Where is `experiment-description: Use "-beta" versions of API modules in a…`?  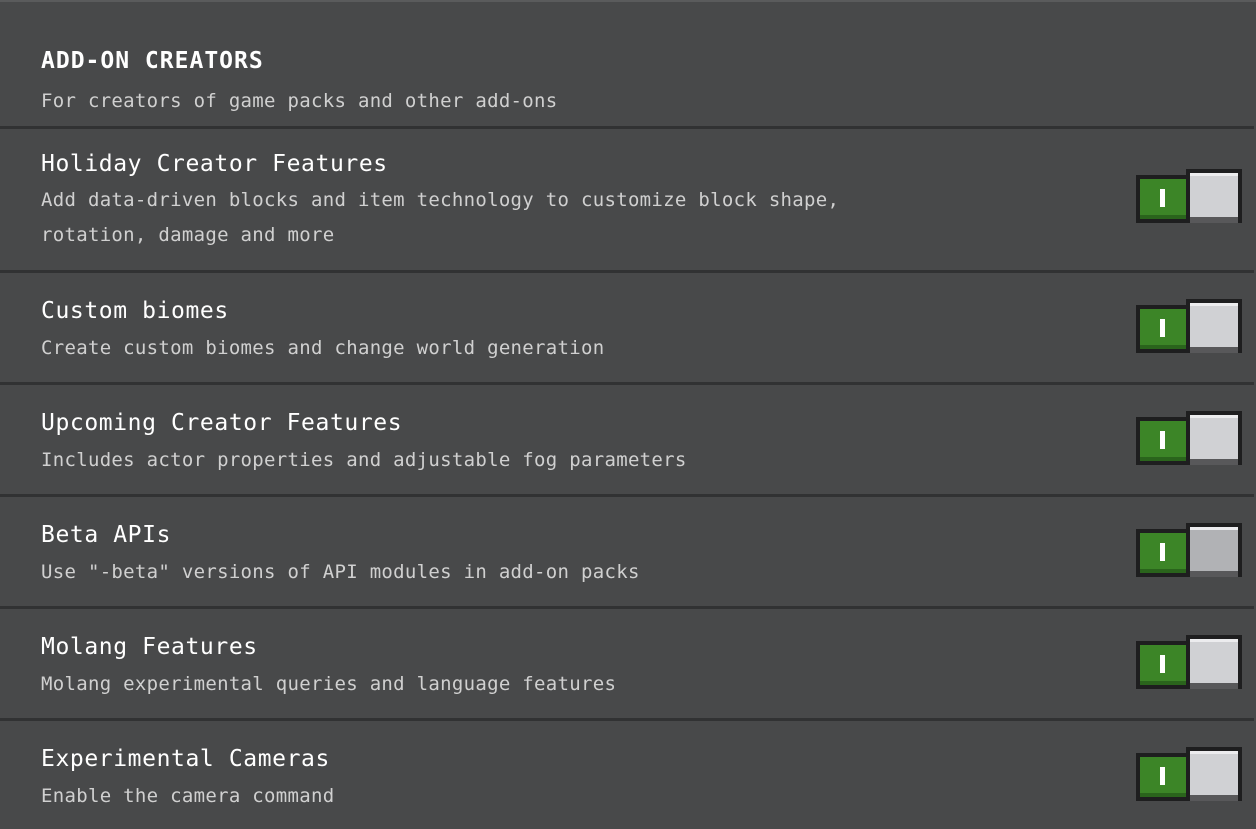 experiment-description: Use "-beta" versions of API modules in a… is located at coordinates (340, 572).